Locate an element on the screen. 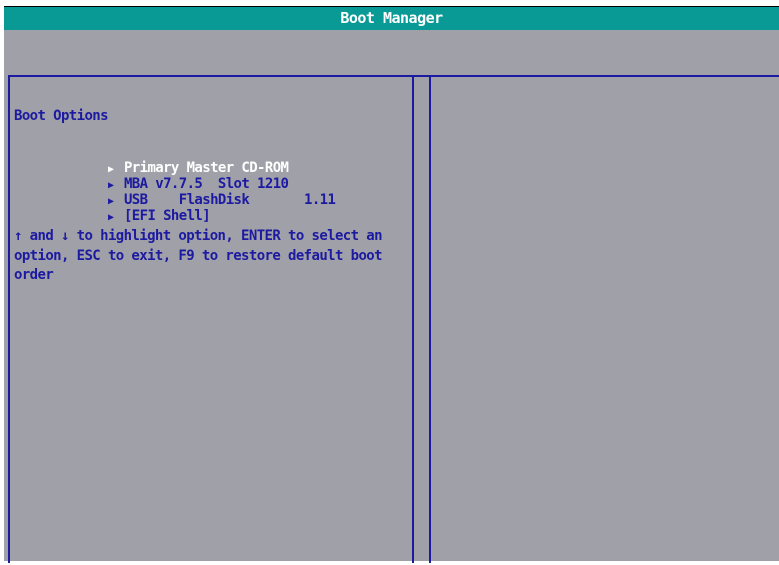 Image resolution: width=779 pixels, height=565 pixels. title-bar: Boot Manager is located at coordinates (391, 18).